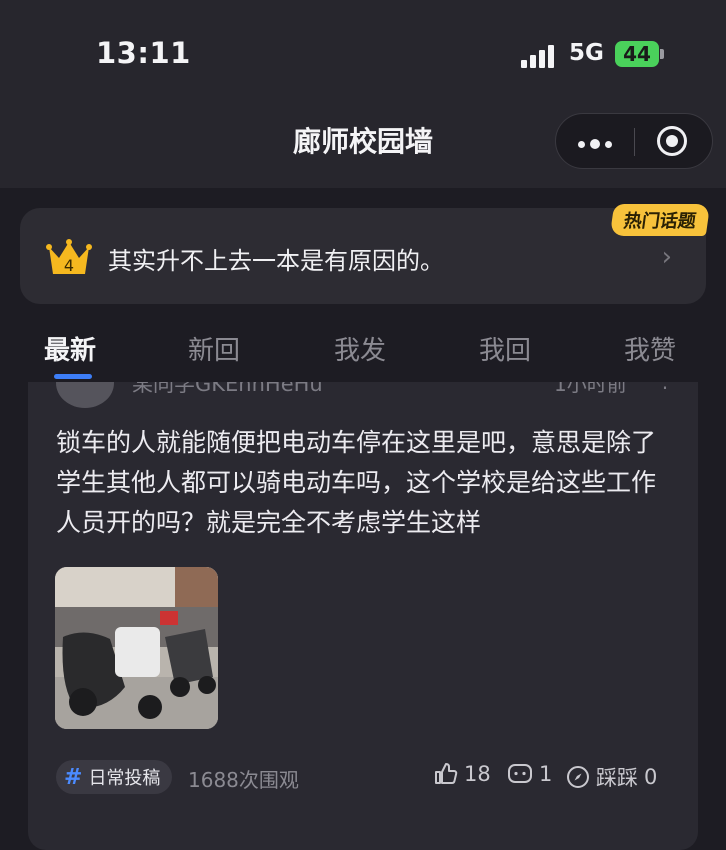 The width and height of the screenshot is (726, 850). I want to click on network-label: 5G, so click(586, 53).